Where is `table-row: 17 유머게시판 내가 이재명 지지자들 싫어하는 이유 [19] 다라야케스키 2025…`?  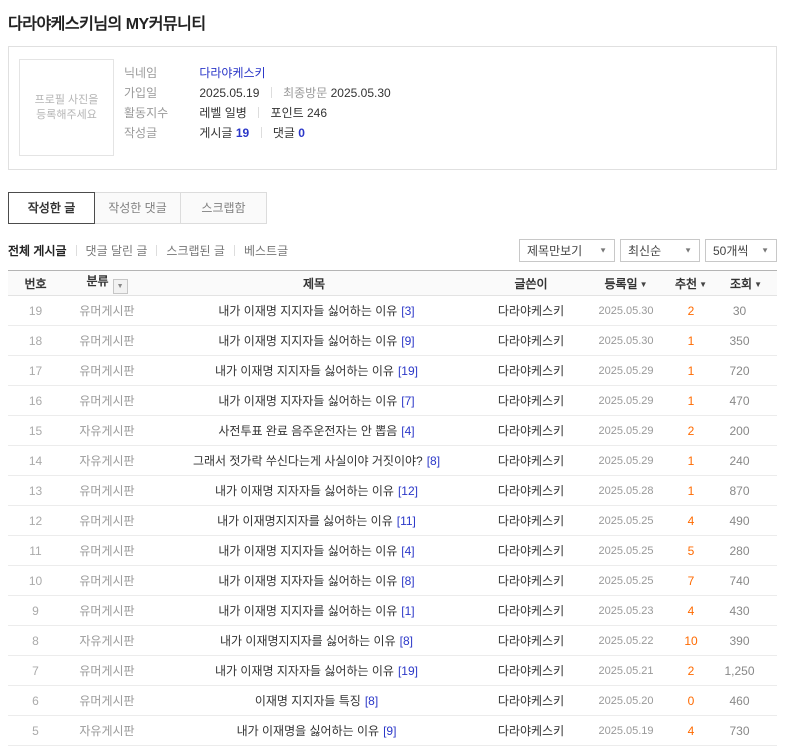 table-row: 17 유머게시판 내가 이재명 지지자들 싫어하는 이유 [19] 다라야케스키 2025… is located at coordinates (392, 370).